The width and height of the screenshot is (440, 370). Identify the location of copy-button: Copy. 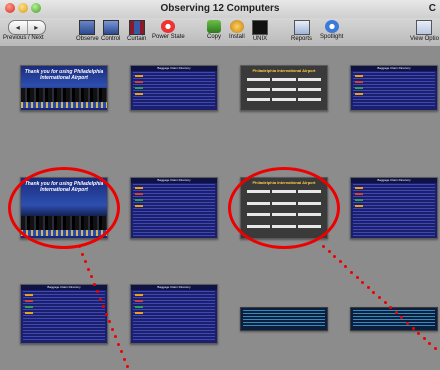
(214, 29).